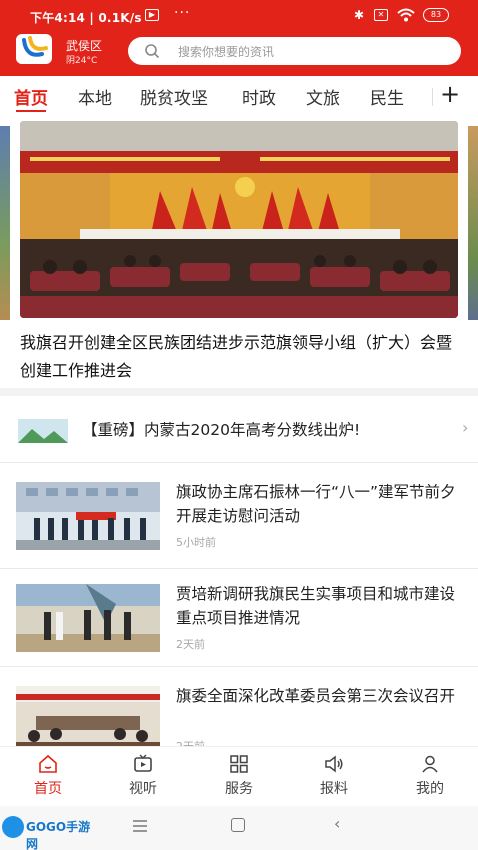 This screenshot has height=850, width=478. What do you see at coordinates (334, 764) in the screenshot?
I see `speaker-icon` at bounding box center [334, 764].